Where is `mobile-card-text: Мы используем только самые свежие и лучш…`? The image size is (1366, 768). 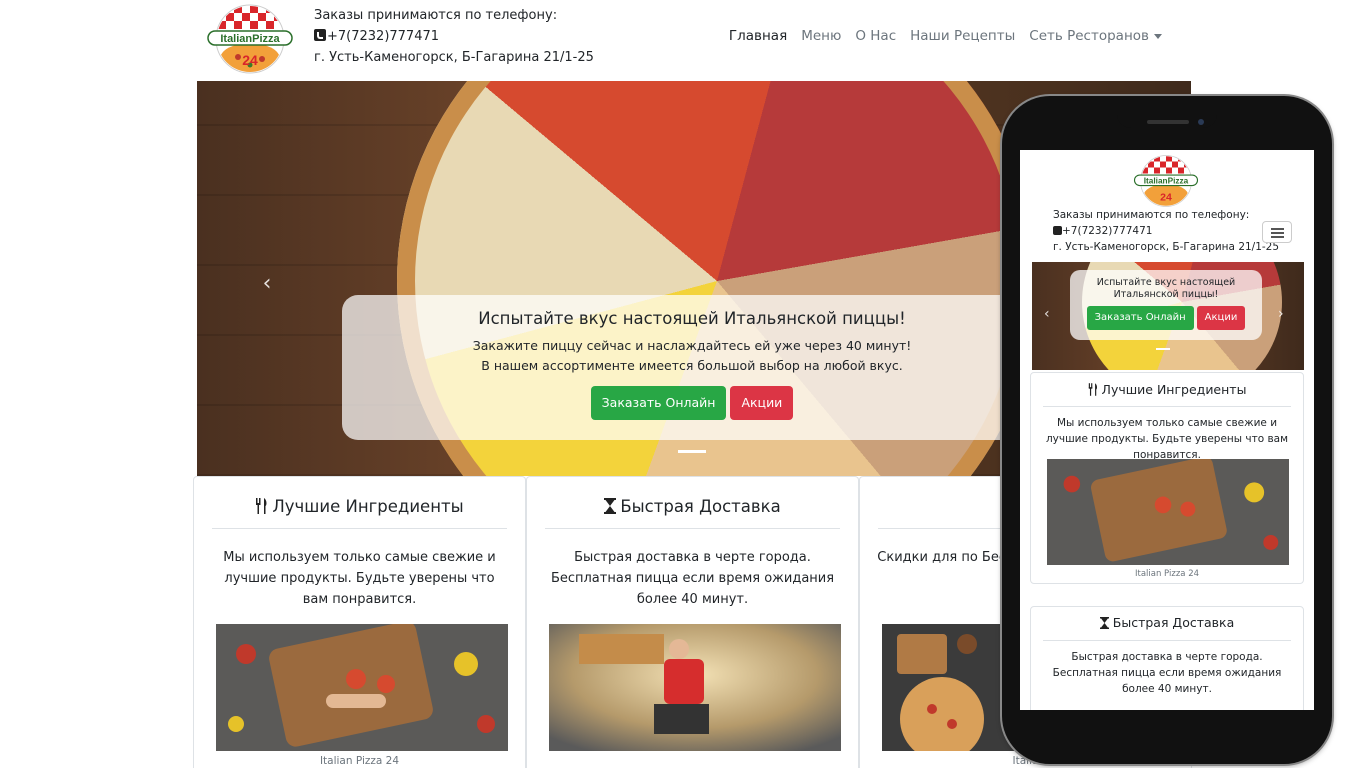 mobile-card-text: Мы используем только самые свежие и лучш… is located at coordinates (1167, 439).